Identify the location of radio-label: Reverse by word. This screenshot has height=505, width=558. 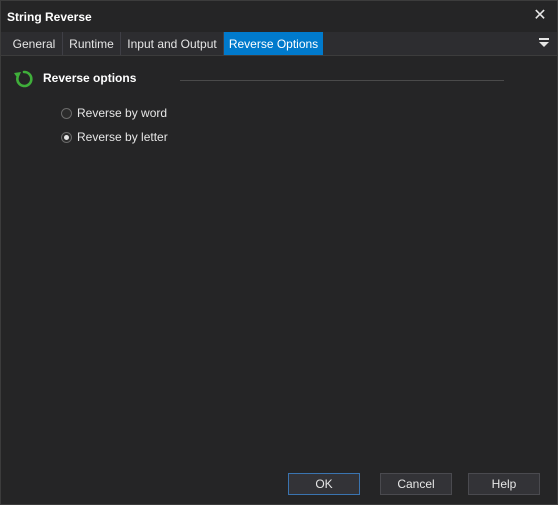
(122, 113).